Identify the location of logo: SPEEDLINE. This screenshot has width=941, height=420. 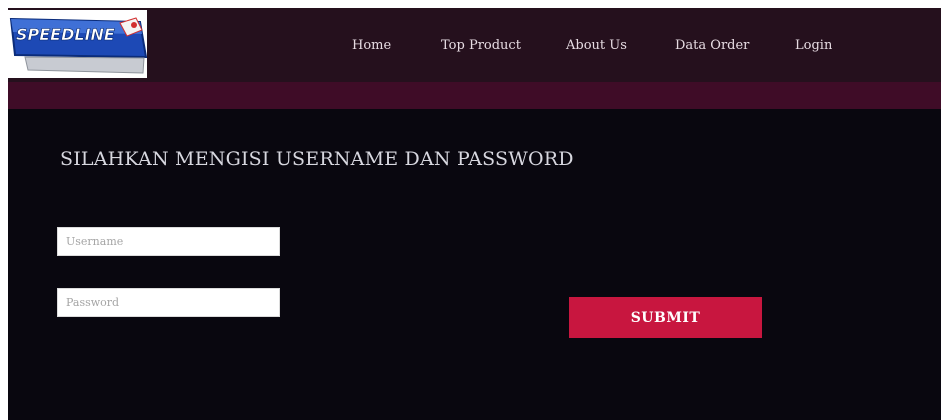
(77, 44).